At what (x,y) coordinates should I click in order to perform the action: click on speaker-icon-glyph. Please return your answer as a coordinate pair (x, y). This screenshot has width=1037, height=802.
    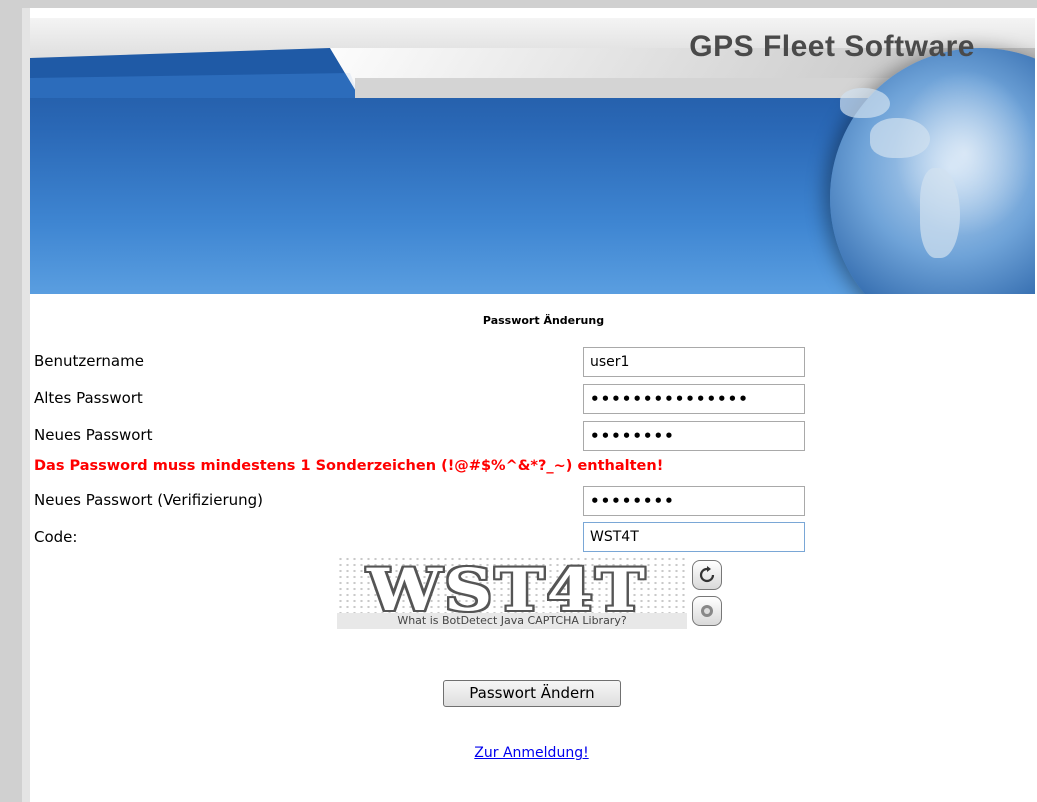
    Looking at the image, I should click on (707, 611).